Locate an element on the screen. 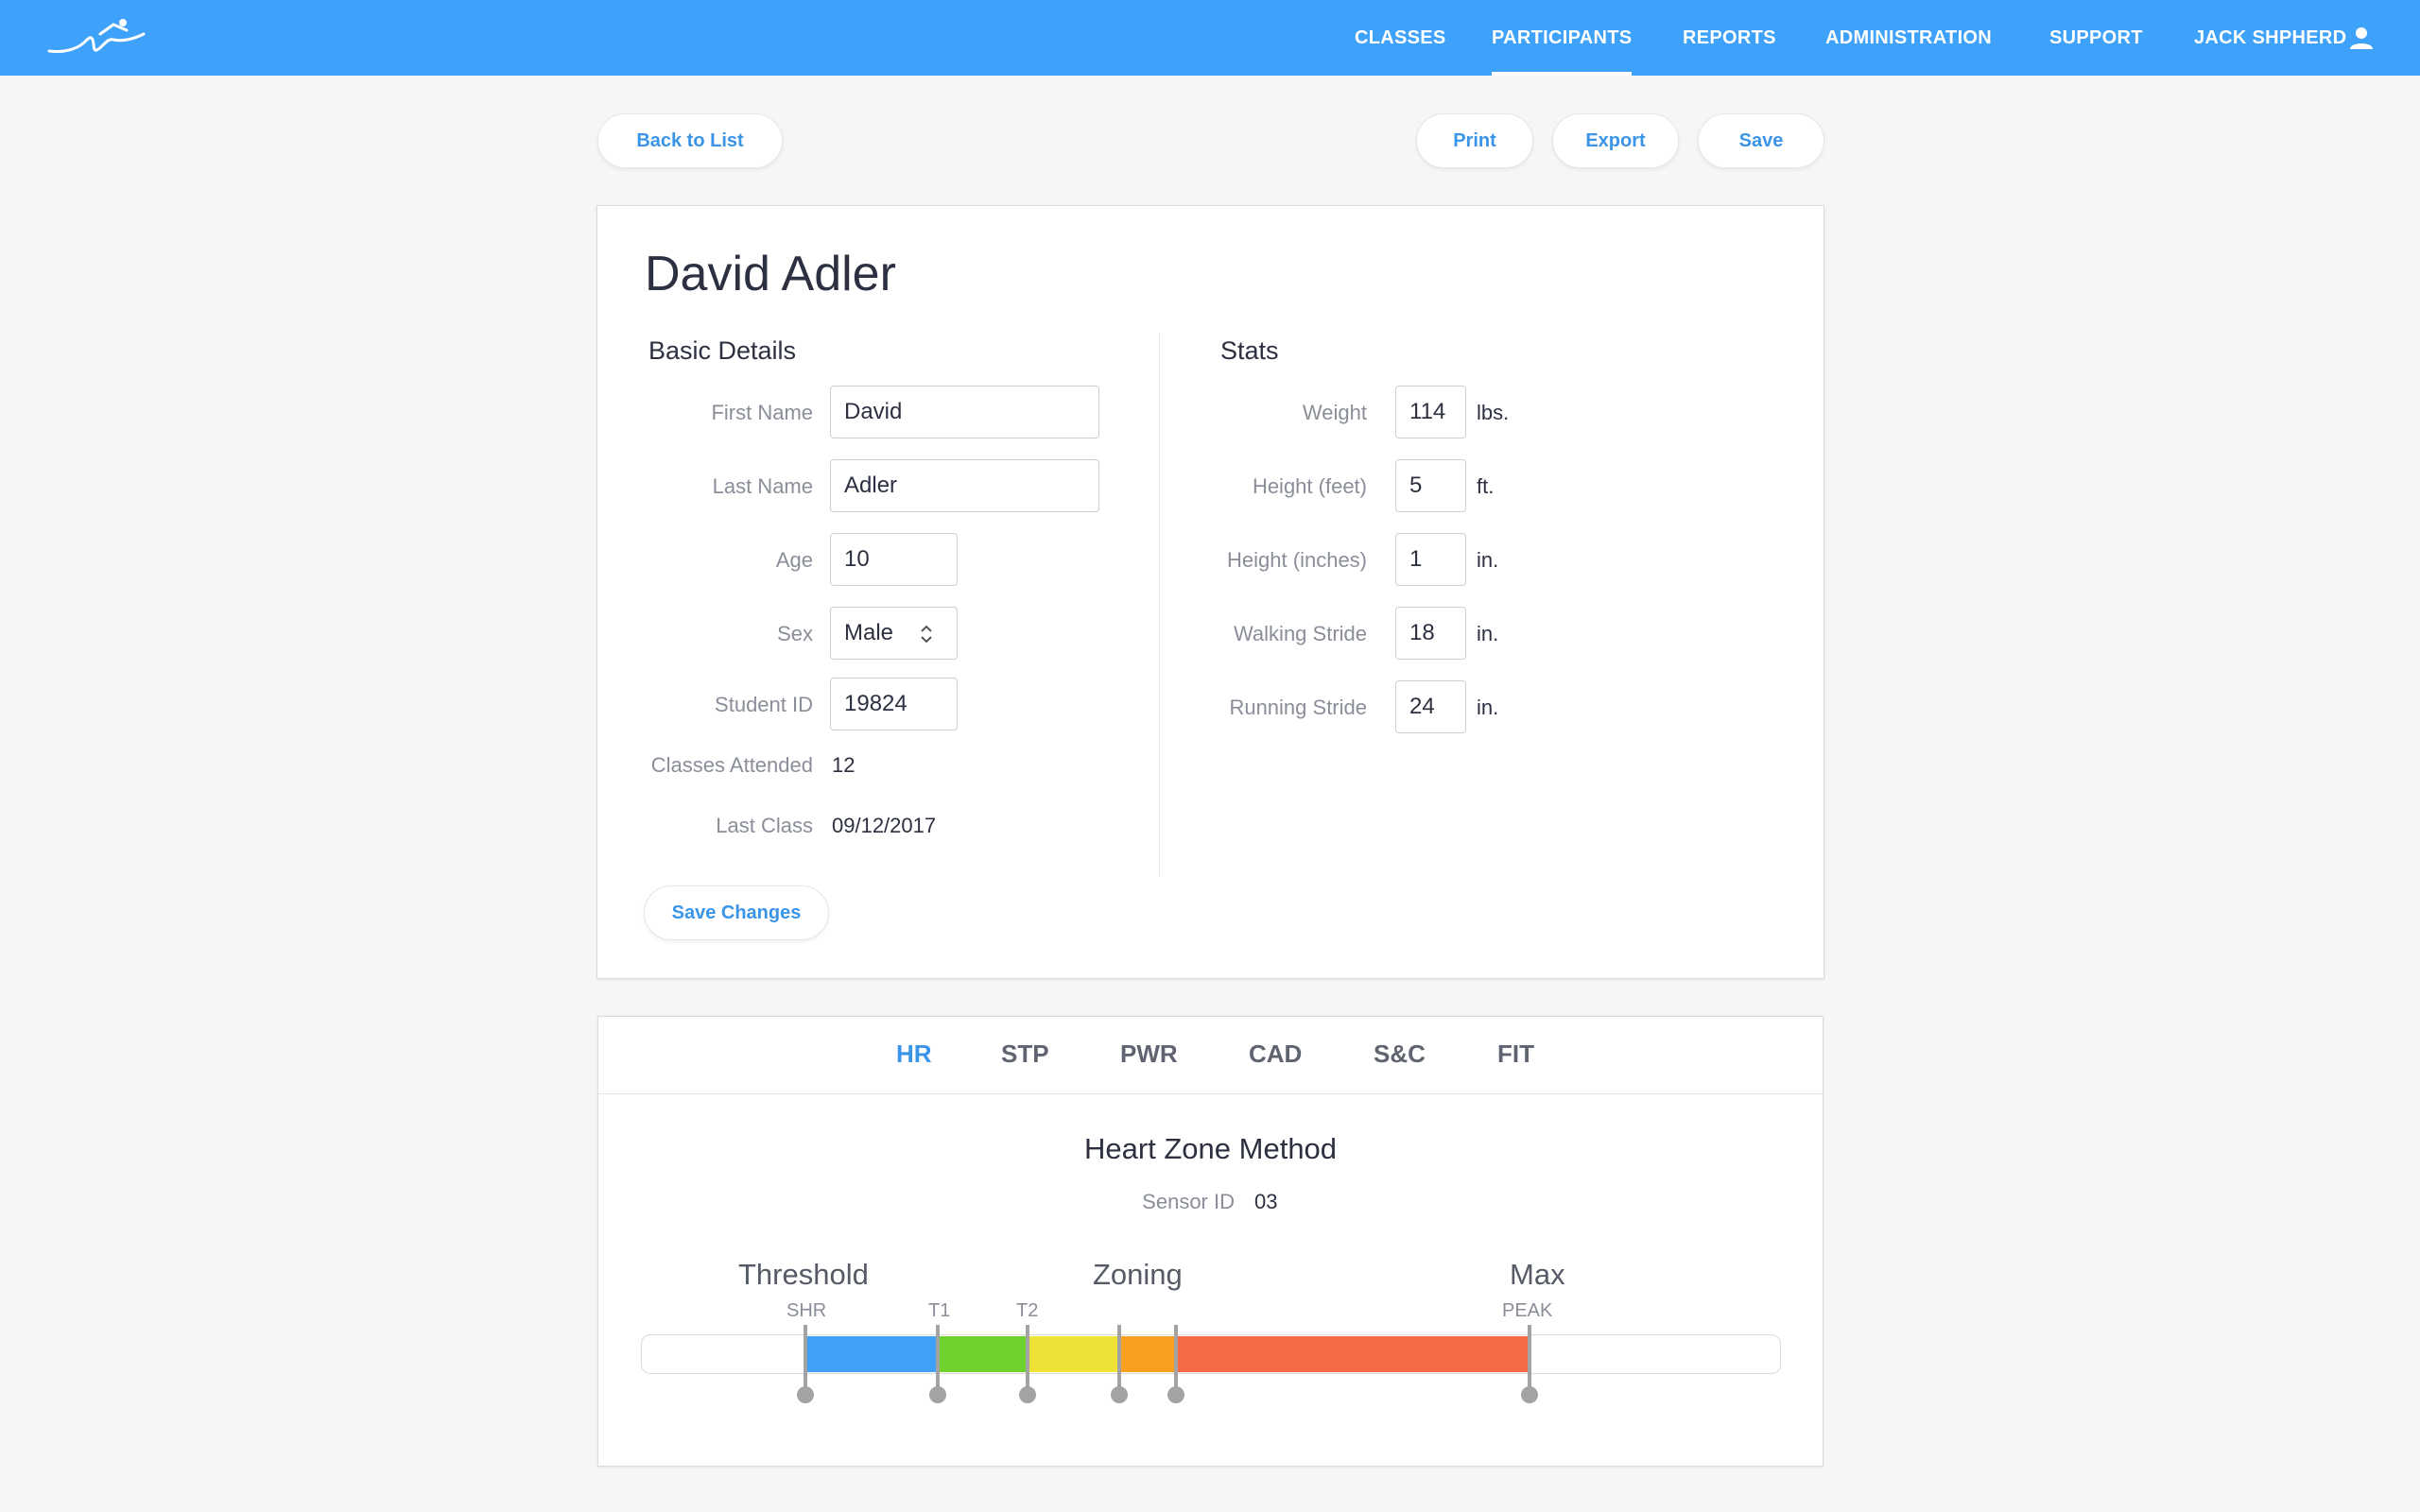 The image size is (2420, 1512). last-class-value: 09/12/2017 is located at coordinates (884, 825).